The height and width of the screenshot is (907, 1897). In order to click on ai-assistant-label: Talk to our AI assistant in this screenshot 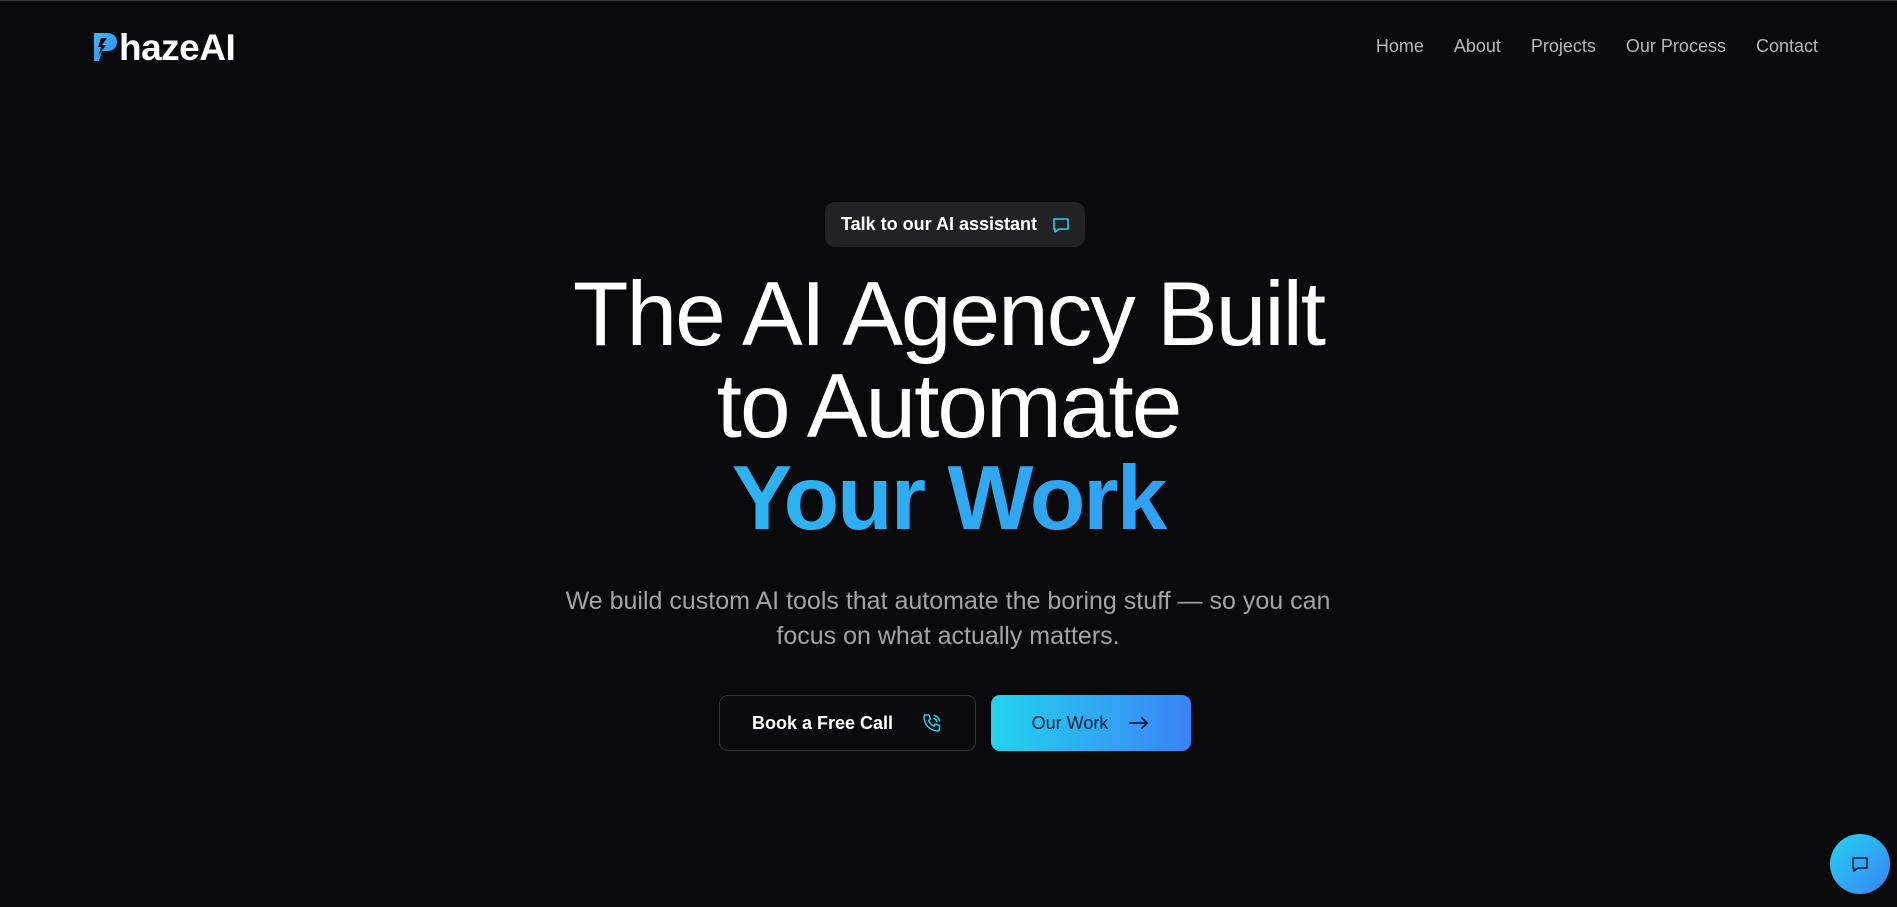, I will do `click(939, 224)`.